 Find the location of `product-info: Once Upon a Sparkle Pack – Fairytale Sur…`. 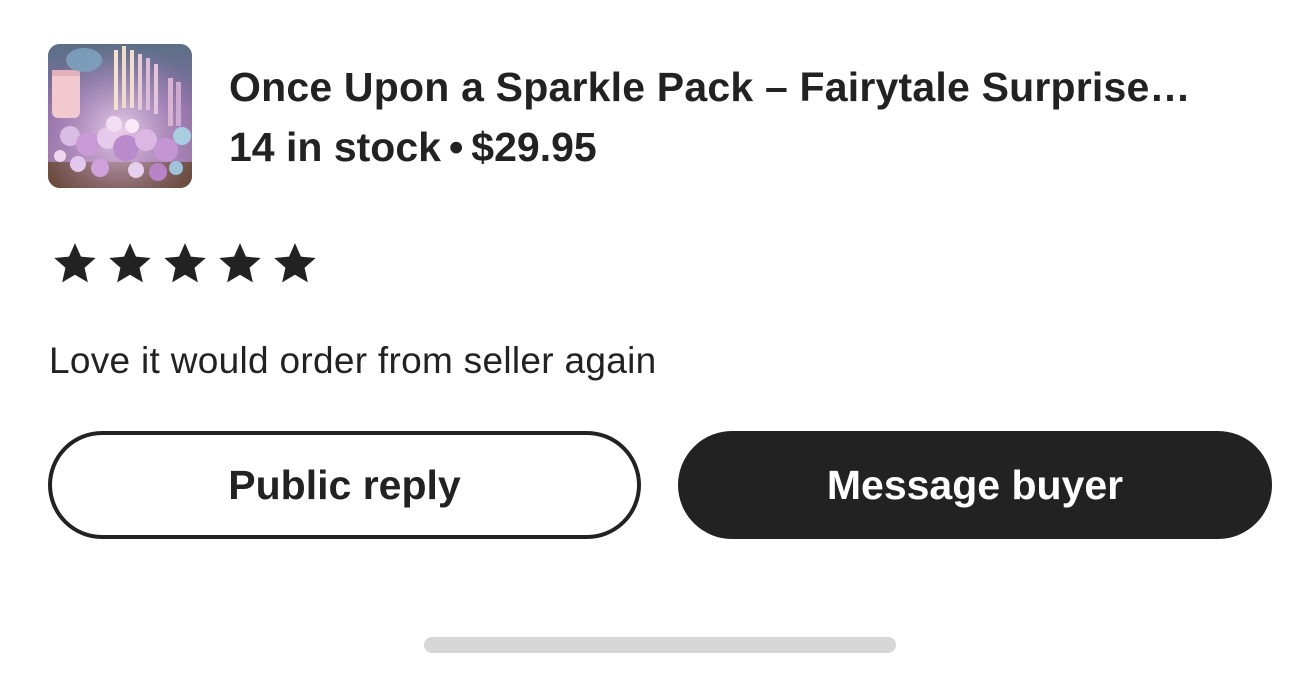

product-info: Once Upon a Sparkle Pack – Fairytale Sur… is located at coordinates (751, 117).